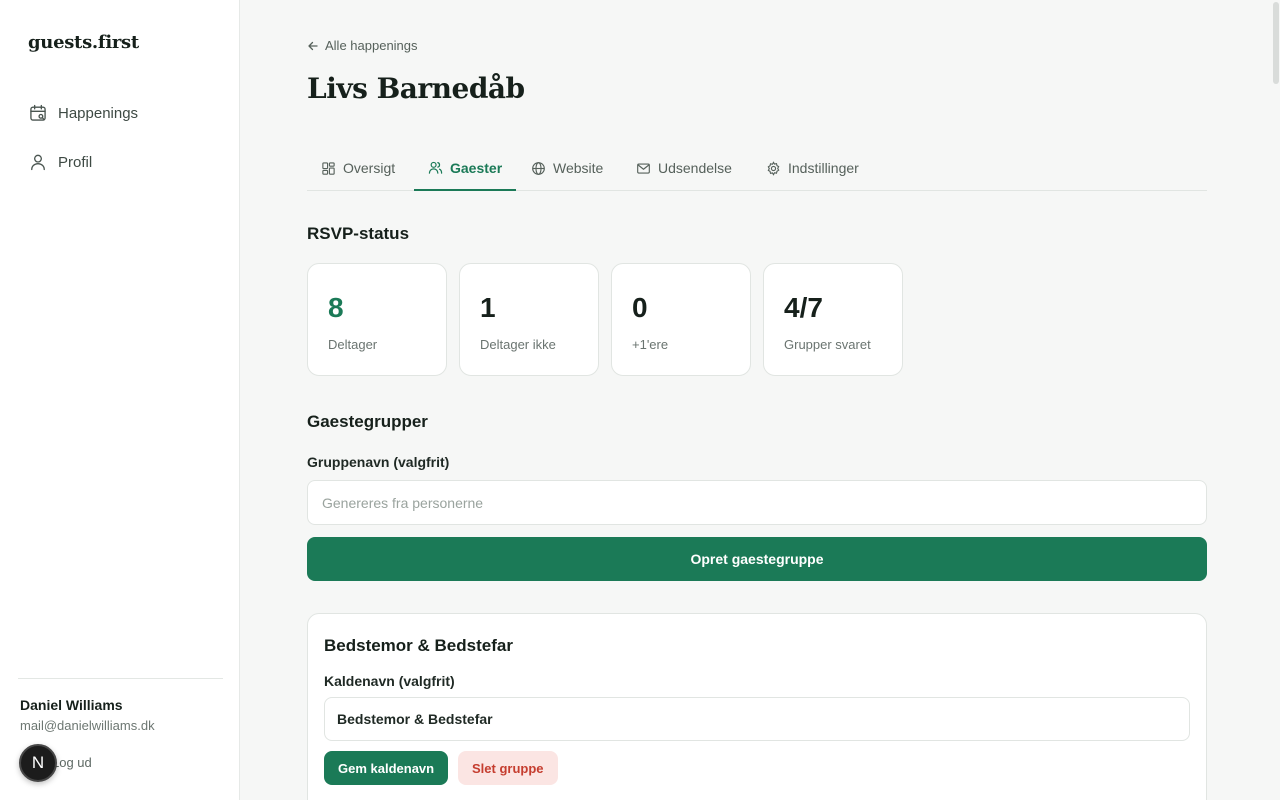 Image resolution: width=1280 pixels, height=800 pixels. What do you see at coordinates (529, 319) in the screenshot?
I see `stat-card-deltager-ikke: 1 Deltager ikke` at bounding box center [529, 319].